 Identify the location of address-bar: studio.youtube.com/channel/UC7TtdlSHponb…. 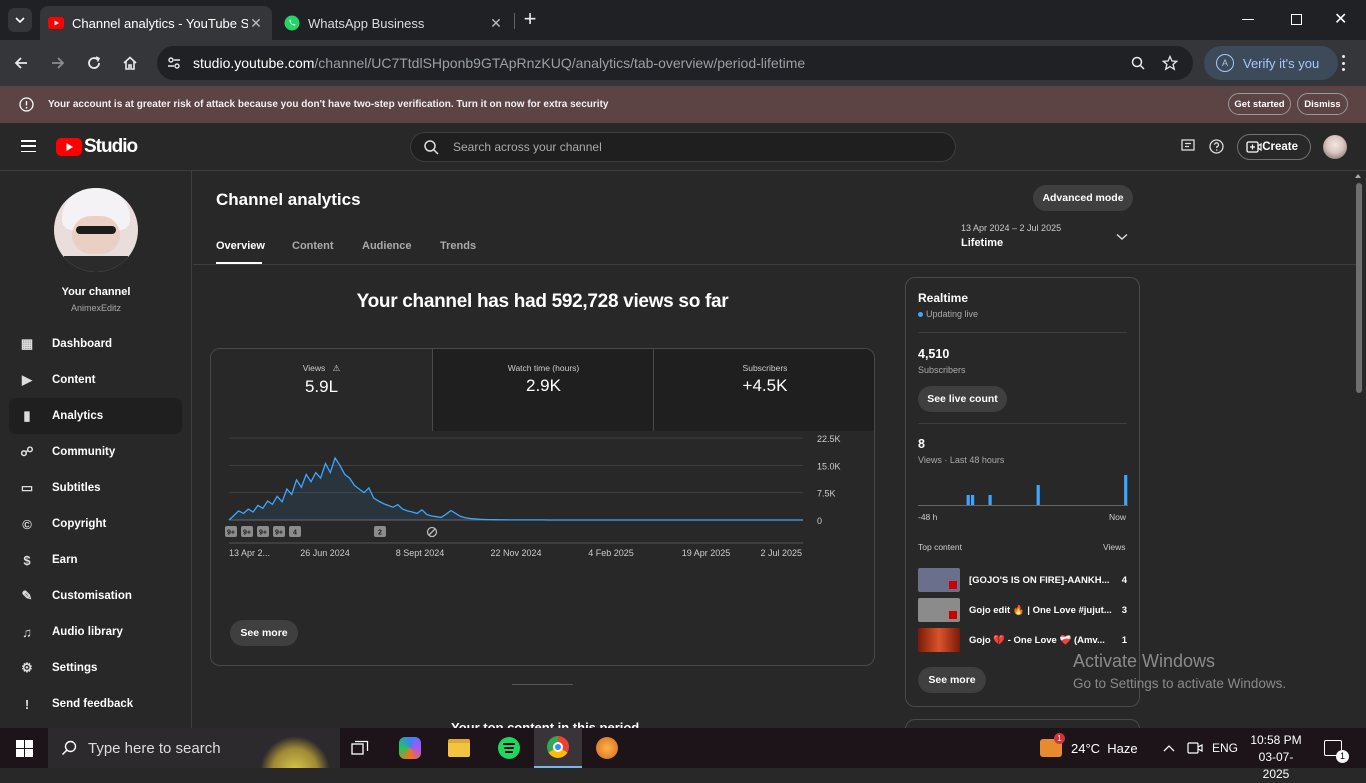
(675, 63).